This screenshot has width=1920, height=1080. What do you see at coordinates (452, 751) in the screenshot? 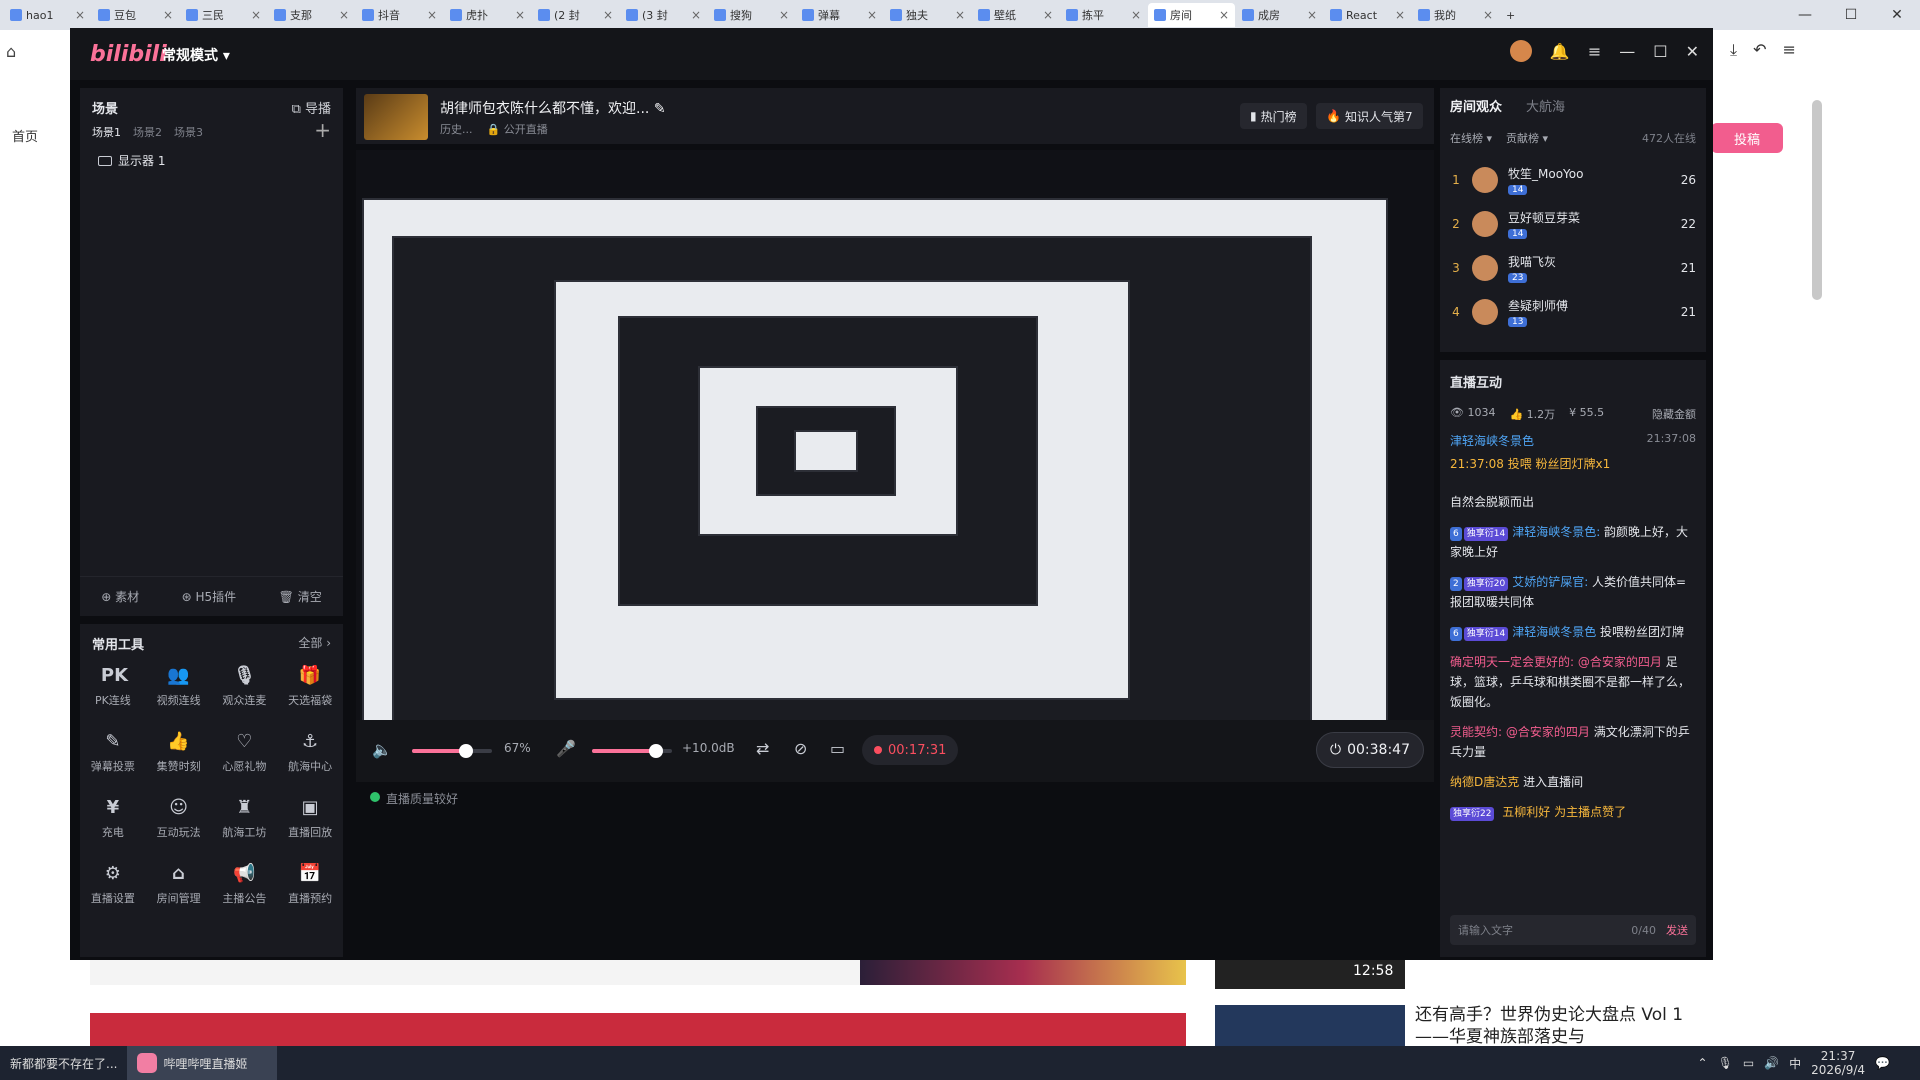
I see `volume-slider` at bounding box center [452, 751].